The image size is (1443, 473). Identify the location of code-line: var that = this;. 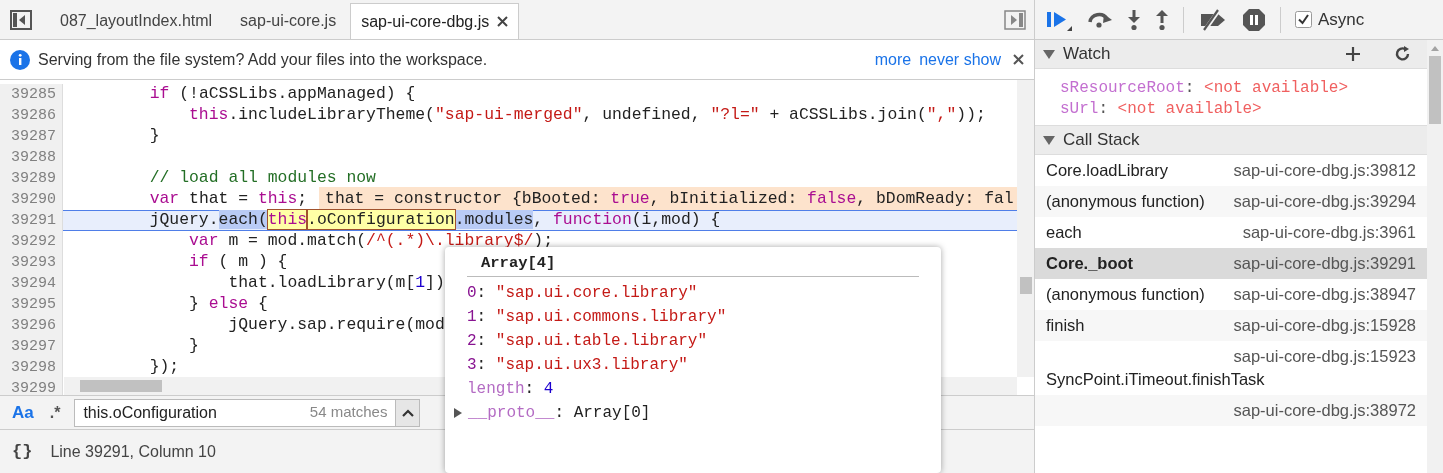
(228, 199).